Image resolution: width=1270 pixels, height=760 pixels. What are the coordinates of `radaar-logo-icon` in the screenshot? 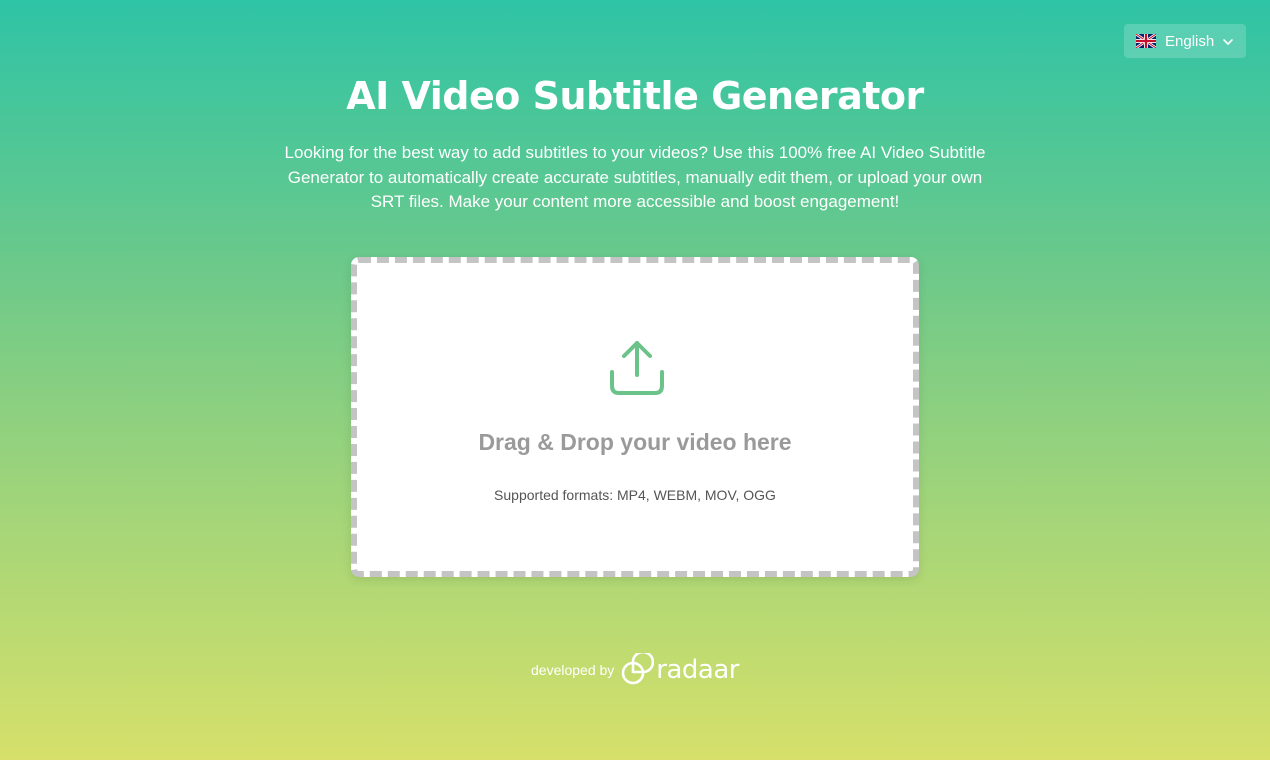 It's located at (637, 668).